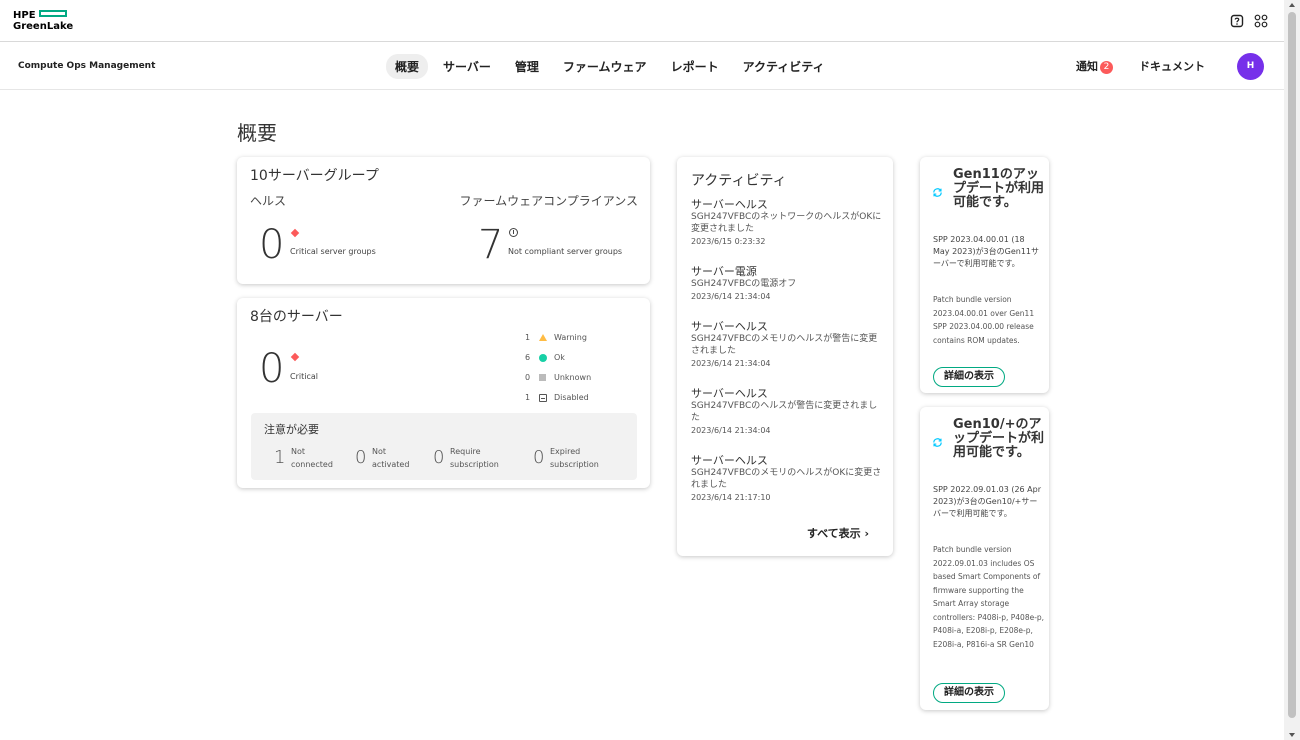 The image size is (1300, 740). What do you see at coordinates (391, 464) in the screenshot?
I see `not-activated-line2: activated` at bounding box center [391, 464].